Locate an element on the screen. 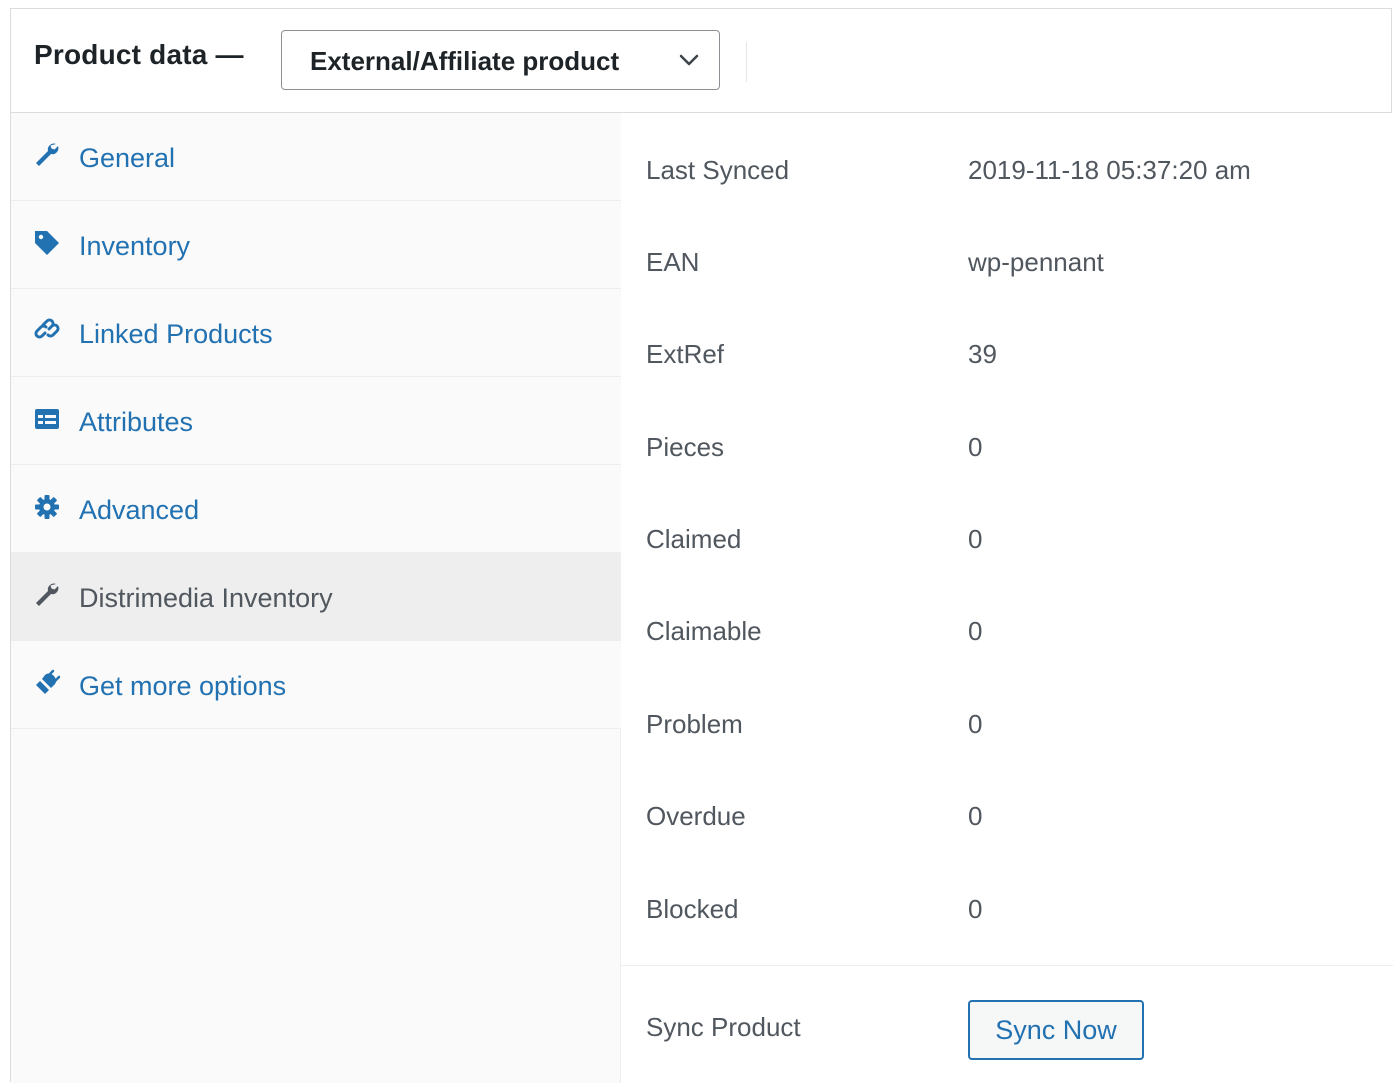  field-label: Last Synced is located at coordinates (718, 170).